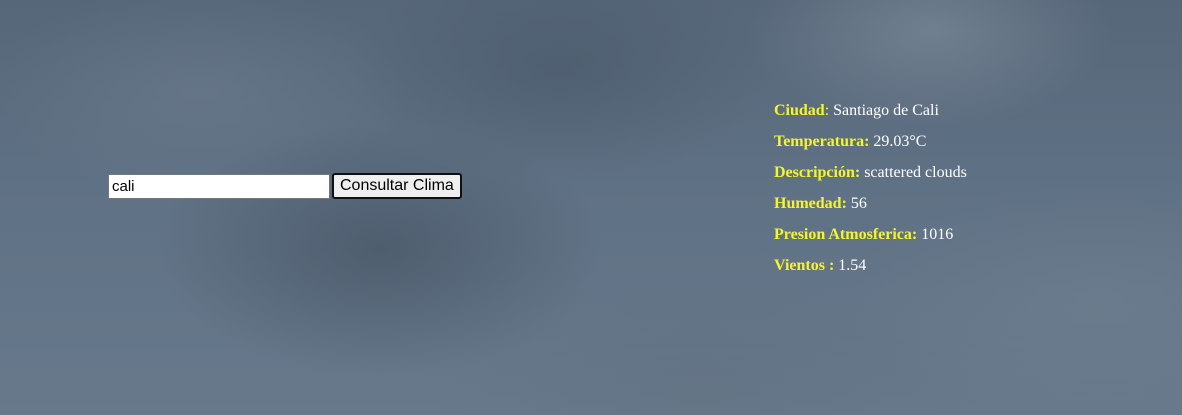 This screenshot has width=1182, height=415. I want to click on city-value: Santiago de Cali, so click(884, 110).